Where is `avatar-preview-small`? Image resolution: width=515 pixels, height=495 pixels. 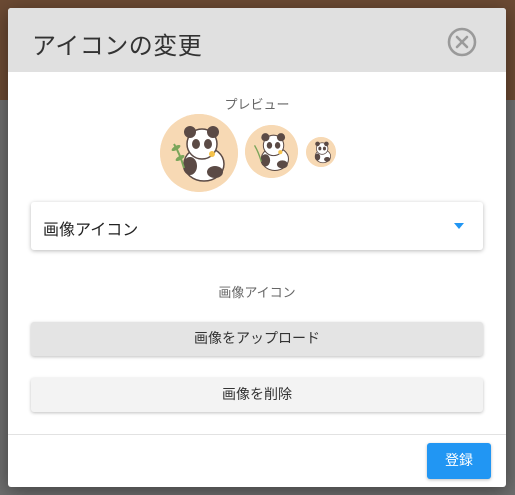 avatar-preview-small is located at coordinates (321, 152).